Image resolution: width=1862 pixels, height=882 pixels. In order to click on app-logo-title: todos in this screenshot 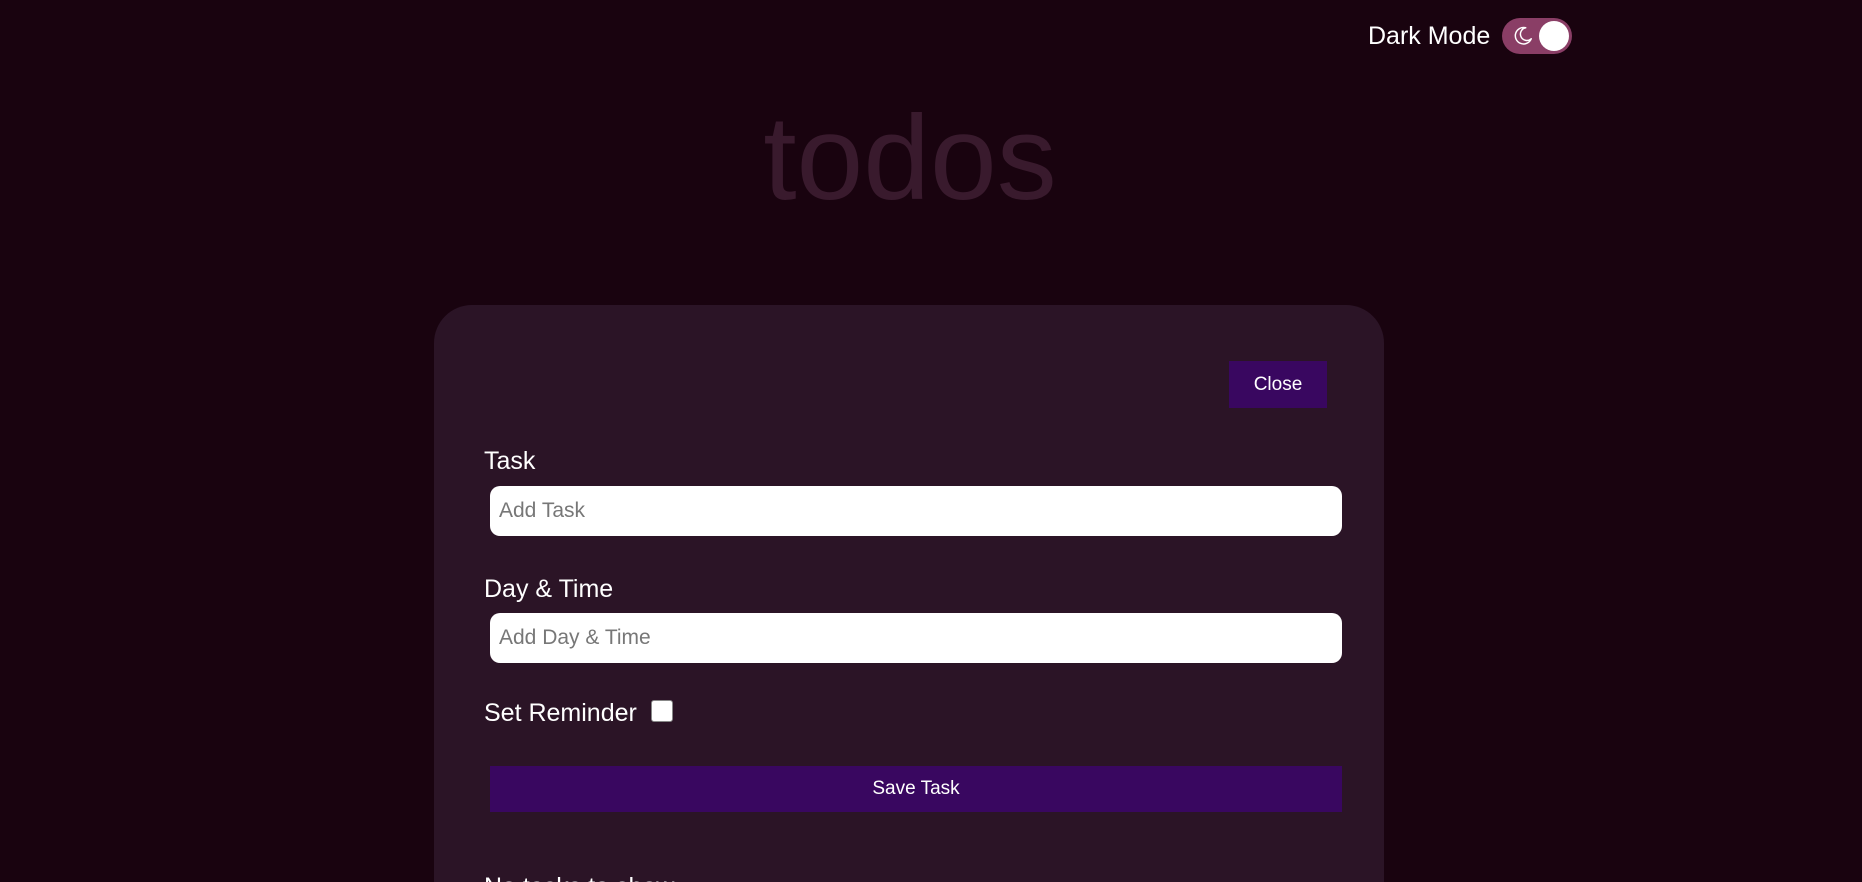, I will do `click(910, 158)`.